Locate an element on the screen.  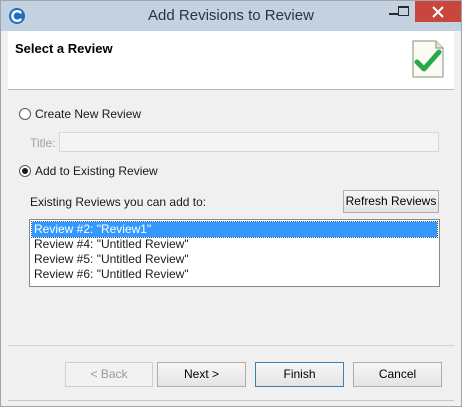
back-button: < Back is located at coordinates (109, 374).